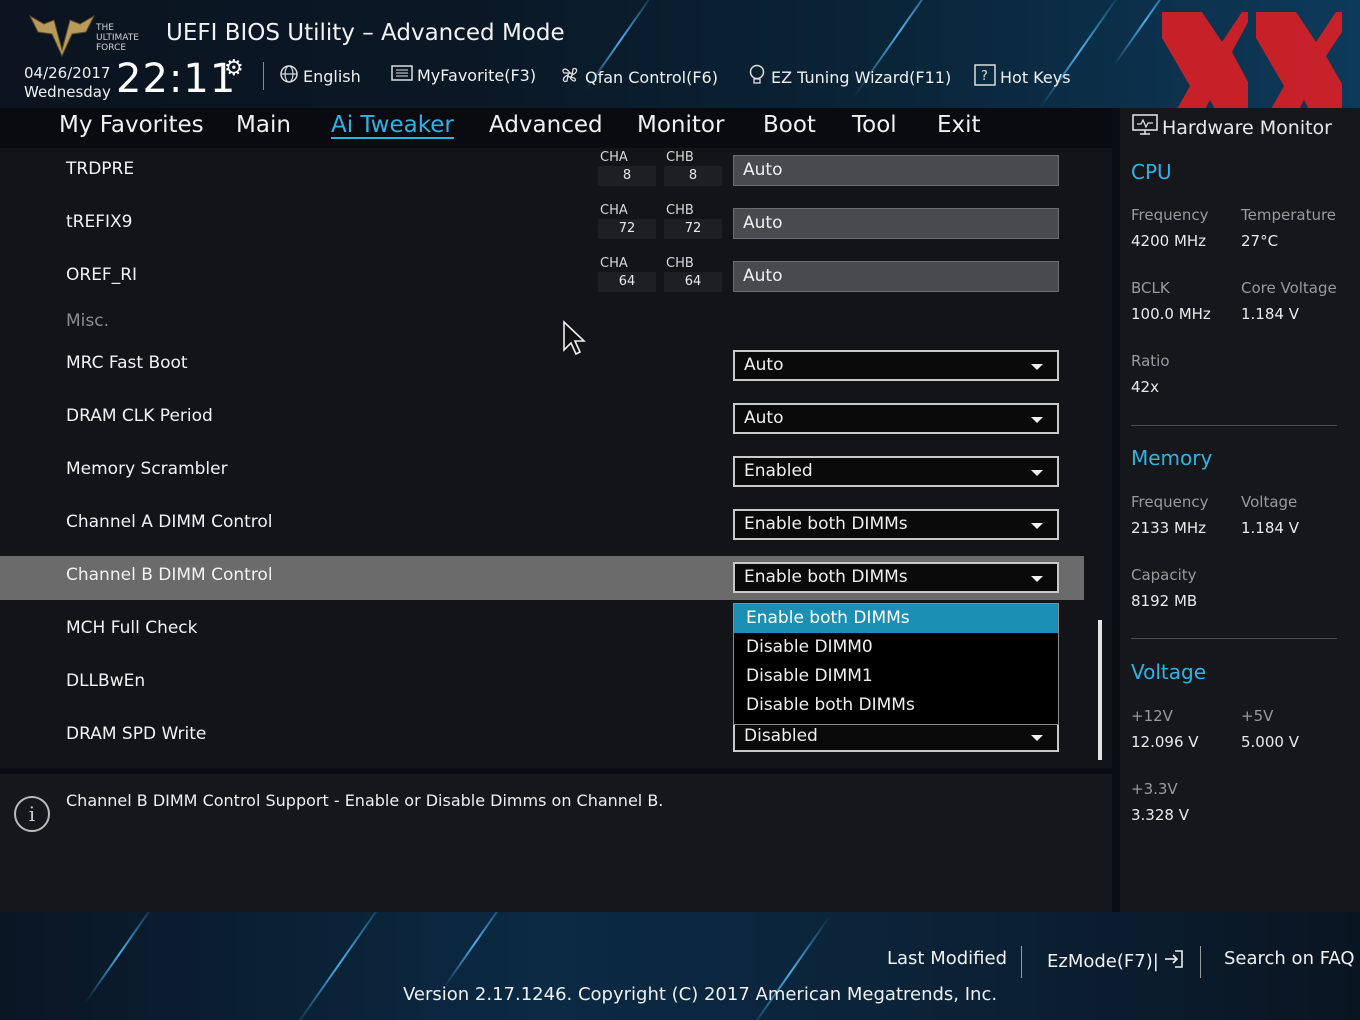  Describe the element at coordinates (542, 419) in the screenshot. I see `setting-row-dram-clk-period: DRAM CLK Period Auto` at that location.